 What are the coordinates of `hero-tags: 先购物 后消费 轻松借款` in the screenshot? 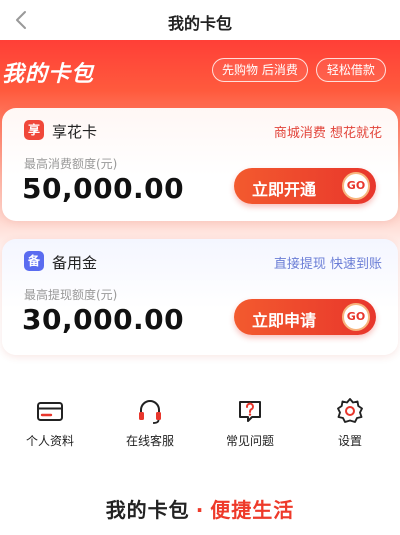 It's located at (299, 70).